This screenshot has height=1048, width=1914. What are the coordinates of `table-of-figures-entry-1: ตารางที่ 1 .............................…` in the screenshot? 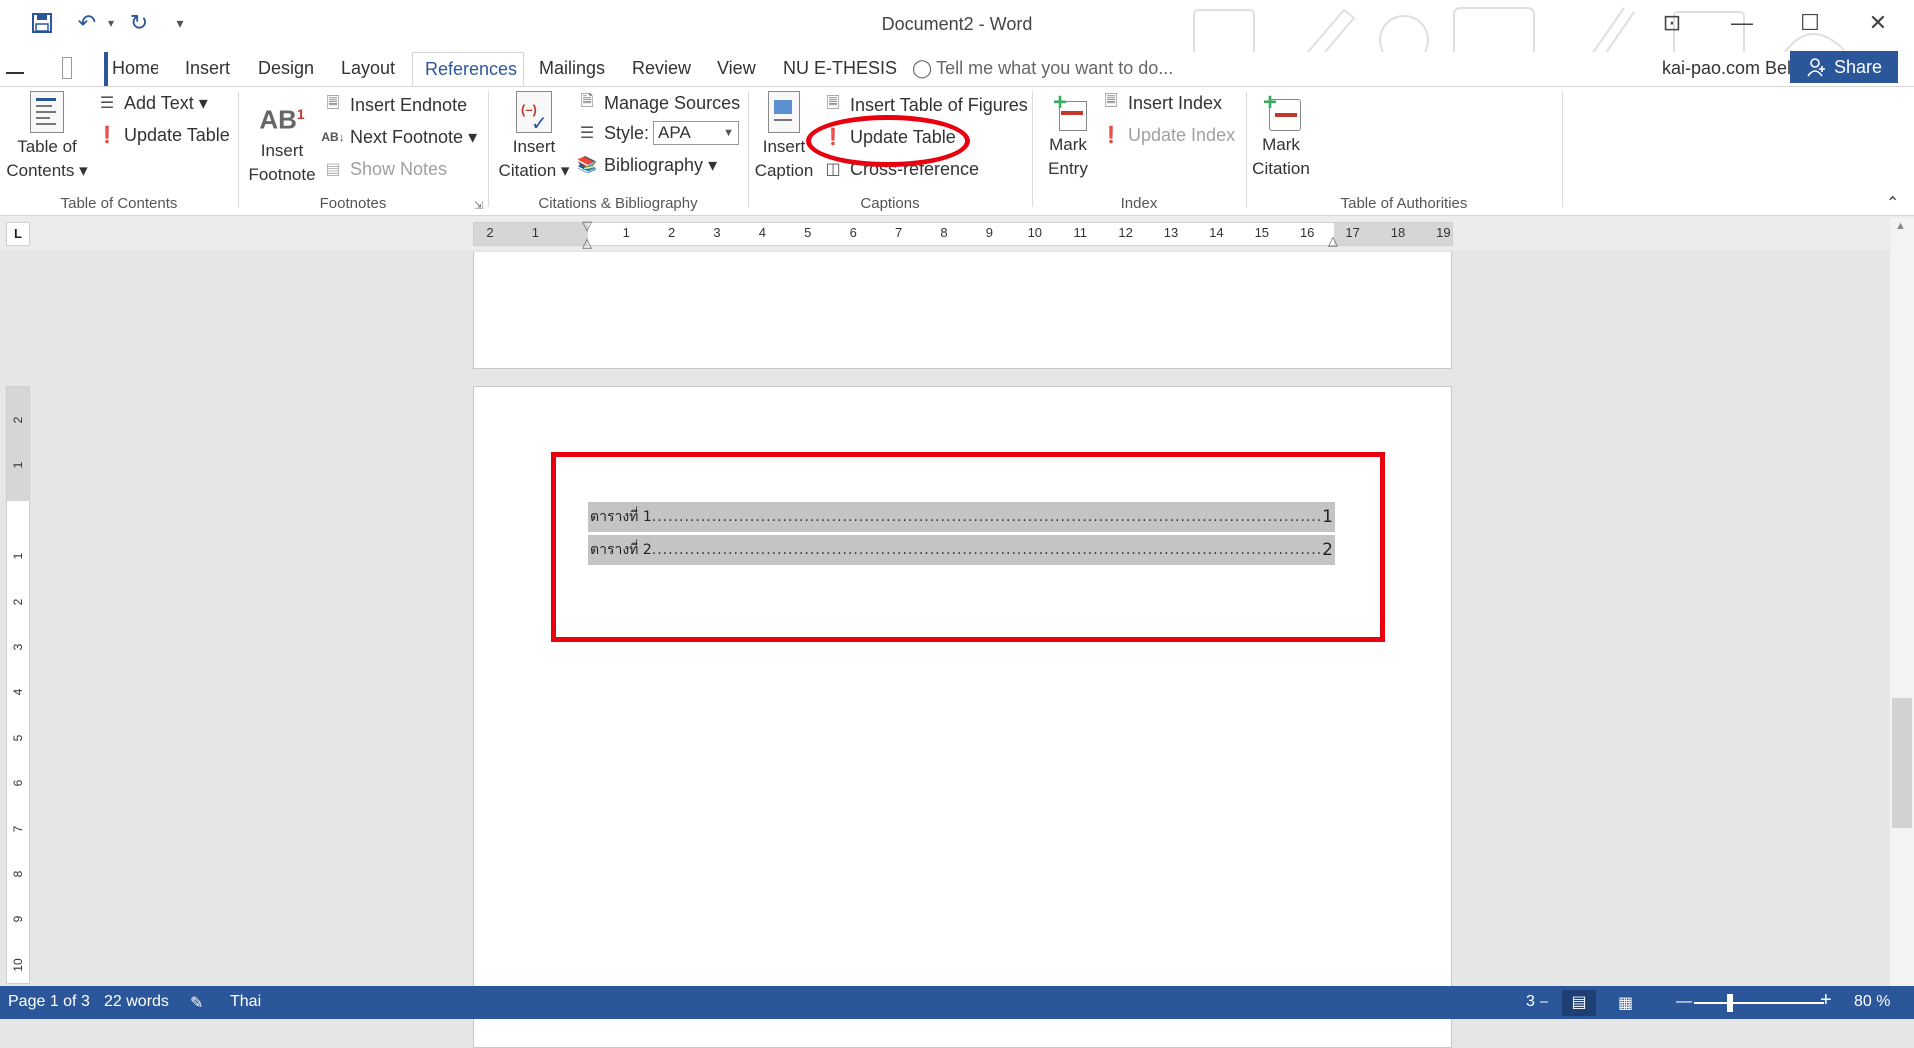 It's located at (961, 517).